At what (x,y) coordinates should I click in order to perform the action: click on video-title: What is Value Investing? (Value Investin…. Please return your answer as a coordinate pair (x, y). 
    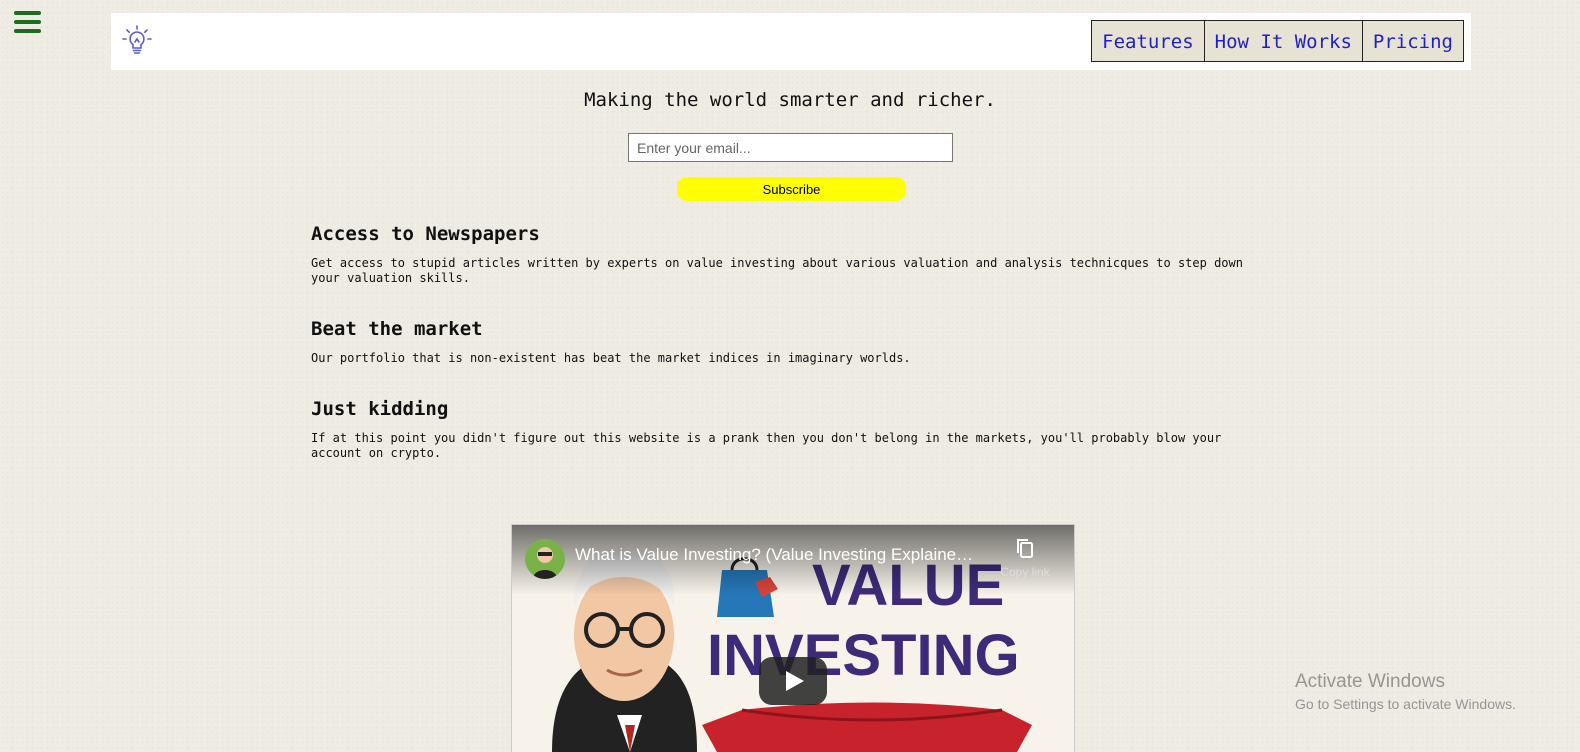
    Looking at the image, I should click on (777, 555).